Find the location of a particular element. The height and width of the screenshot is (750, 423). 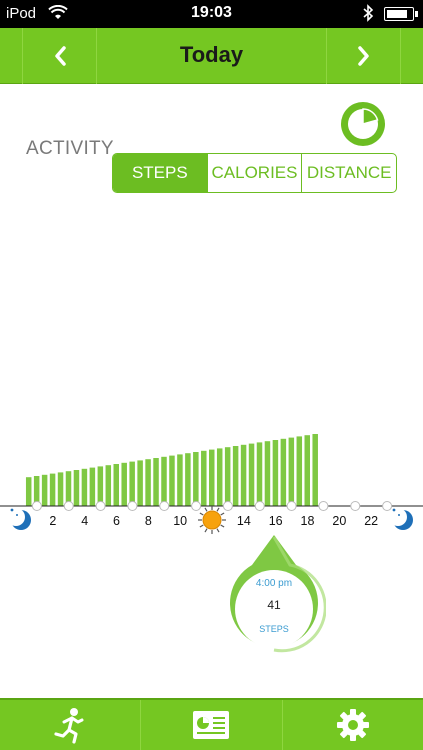

tab-activity is located at coordinates (70, 725).